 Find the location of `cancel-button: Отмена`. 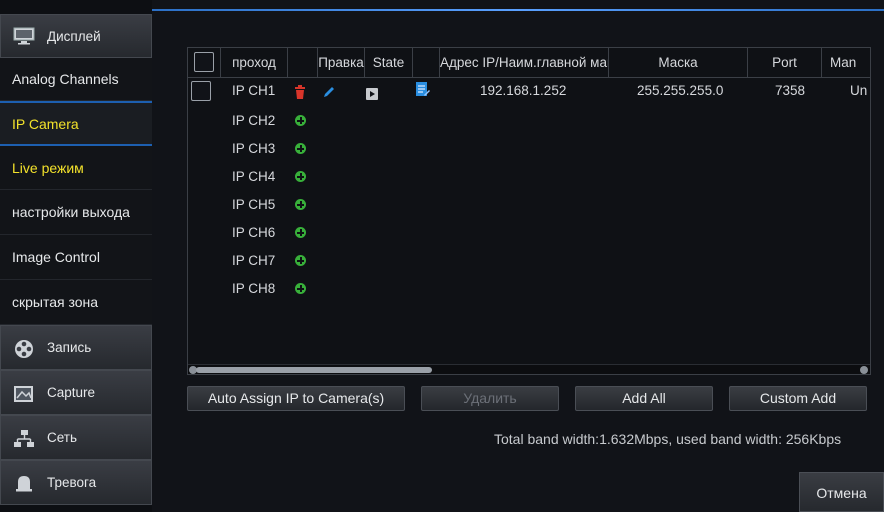

cancel-button: Отмена is located at coordinates (841, 492).